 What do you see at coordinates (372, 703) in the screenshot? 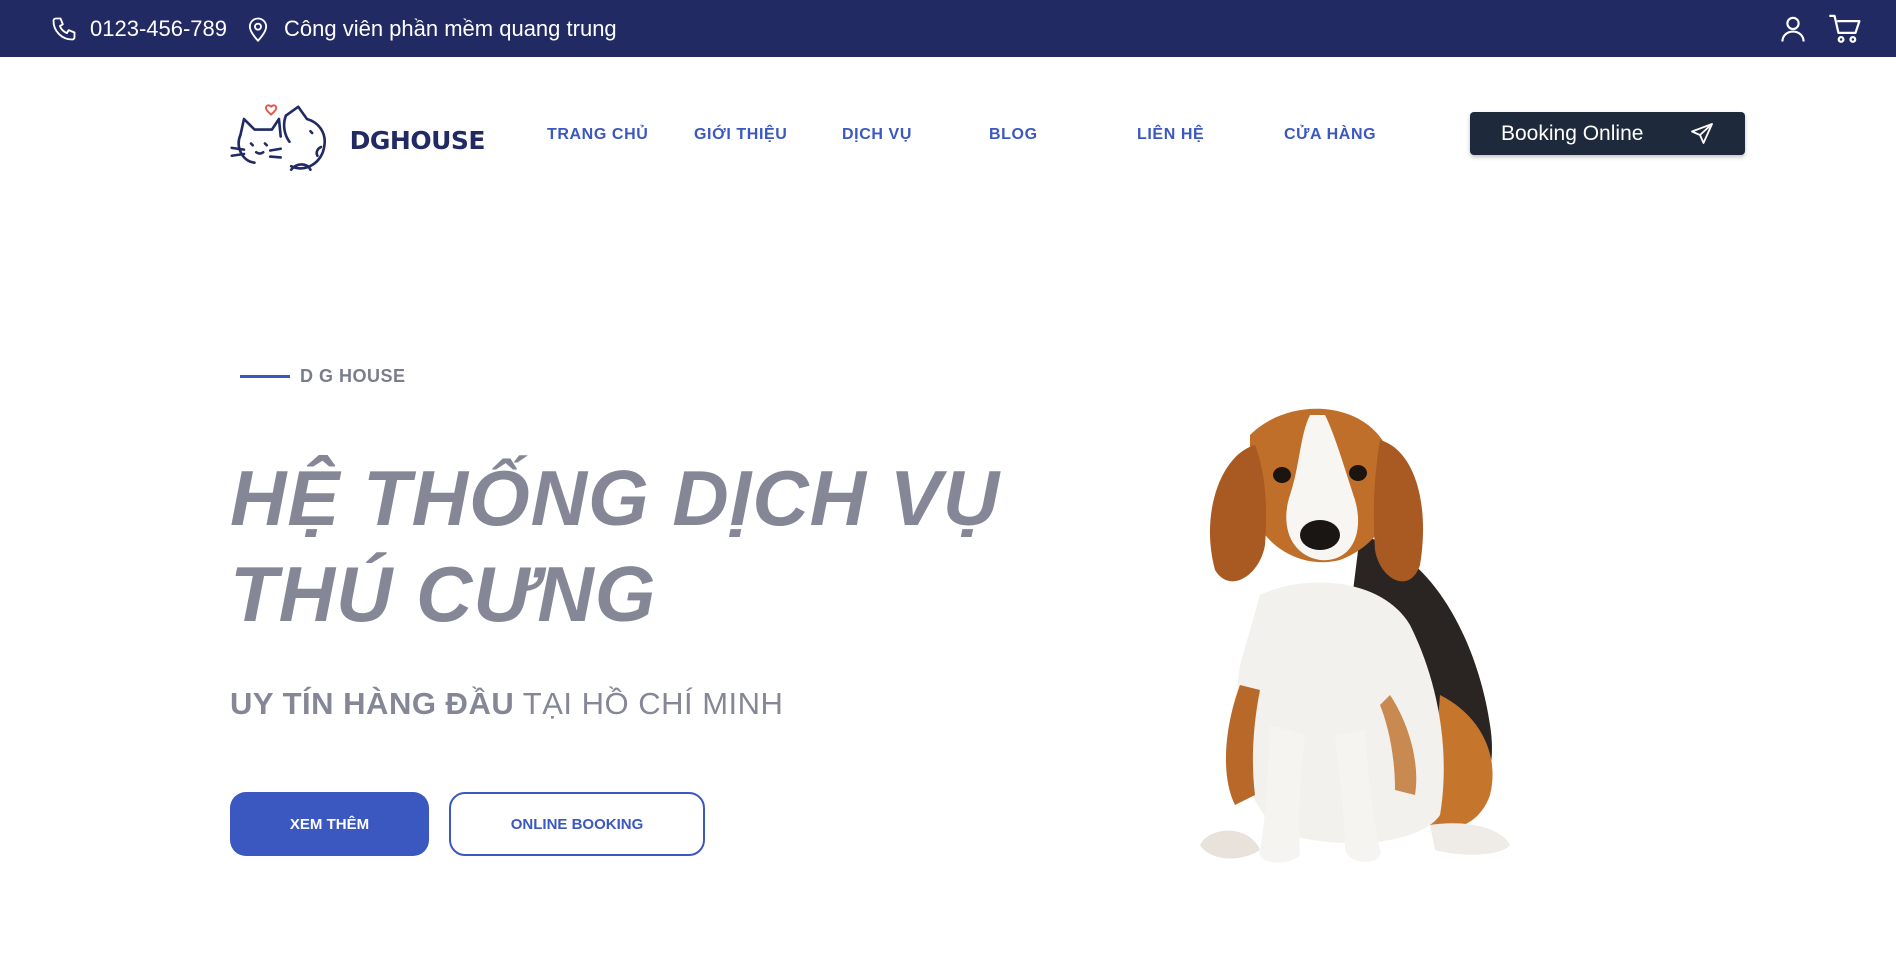
I see `hero-subtitle-bold: UY TÍN HÀNG ĐẦU` at bounding box center [372, 703].